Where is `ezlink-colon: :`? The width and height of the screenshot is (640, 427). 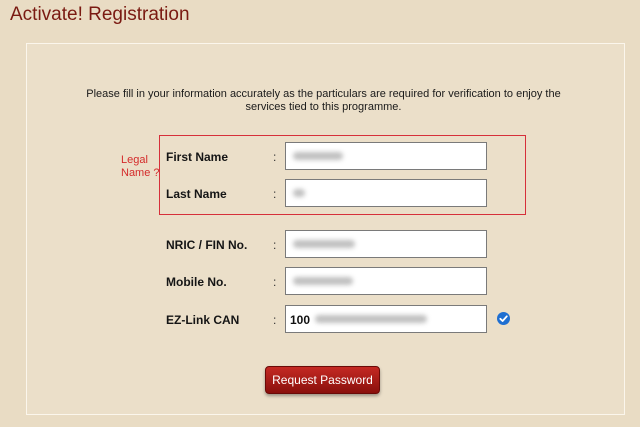 ezlink-colon: : is located at coordinates (275, 320).